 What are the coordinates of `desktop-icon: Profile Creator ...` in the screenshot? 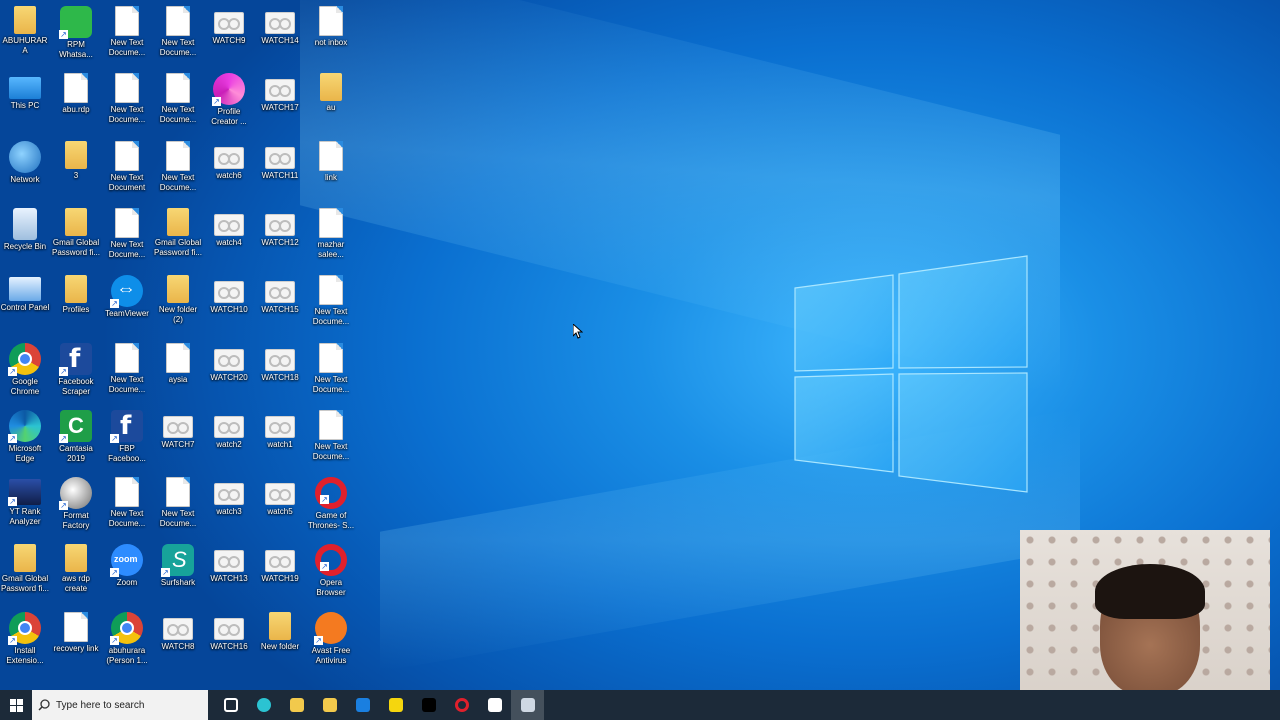 It's located at (229, 102).